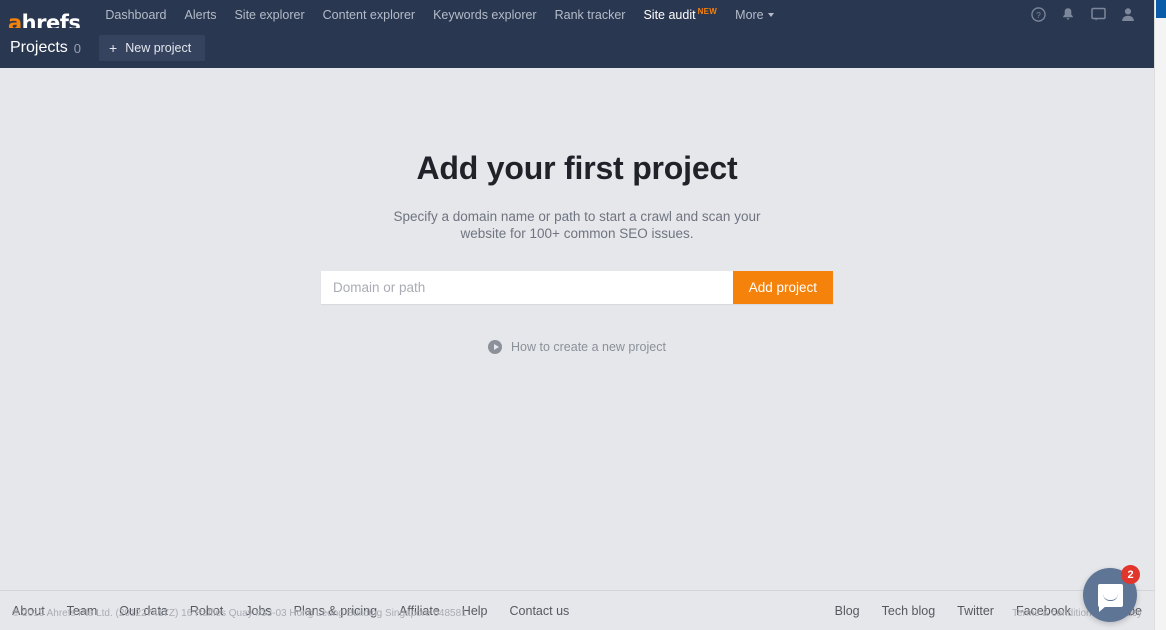  I want to click on nav-item-site-explorer: Site explorer, so click(269, 15).